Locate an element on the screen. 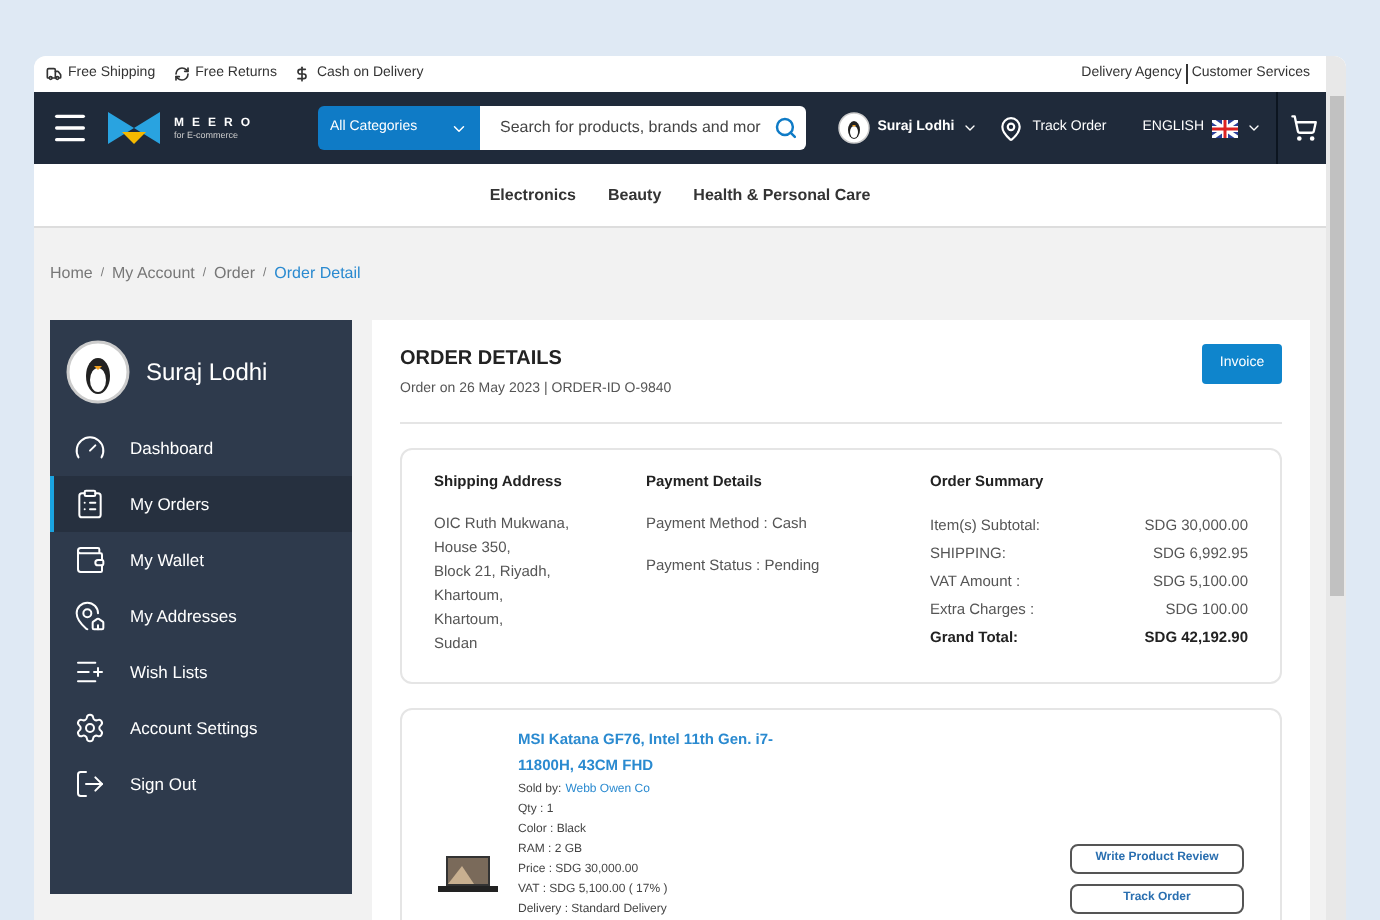  sidebar-item: Account Settings is located at coordinates (201, 728).